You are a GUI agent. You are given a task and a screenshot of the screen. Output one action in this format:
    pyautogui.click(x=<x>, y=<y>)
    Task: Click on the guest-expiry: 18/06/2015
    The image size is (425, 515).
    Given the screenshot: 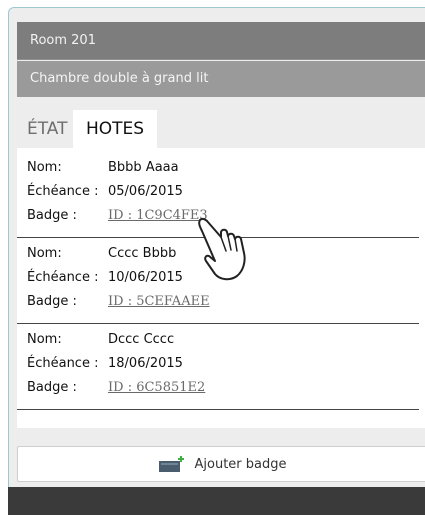 What is the action you would take?
    pyautogui.click(x=145, y=363)
    